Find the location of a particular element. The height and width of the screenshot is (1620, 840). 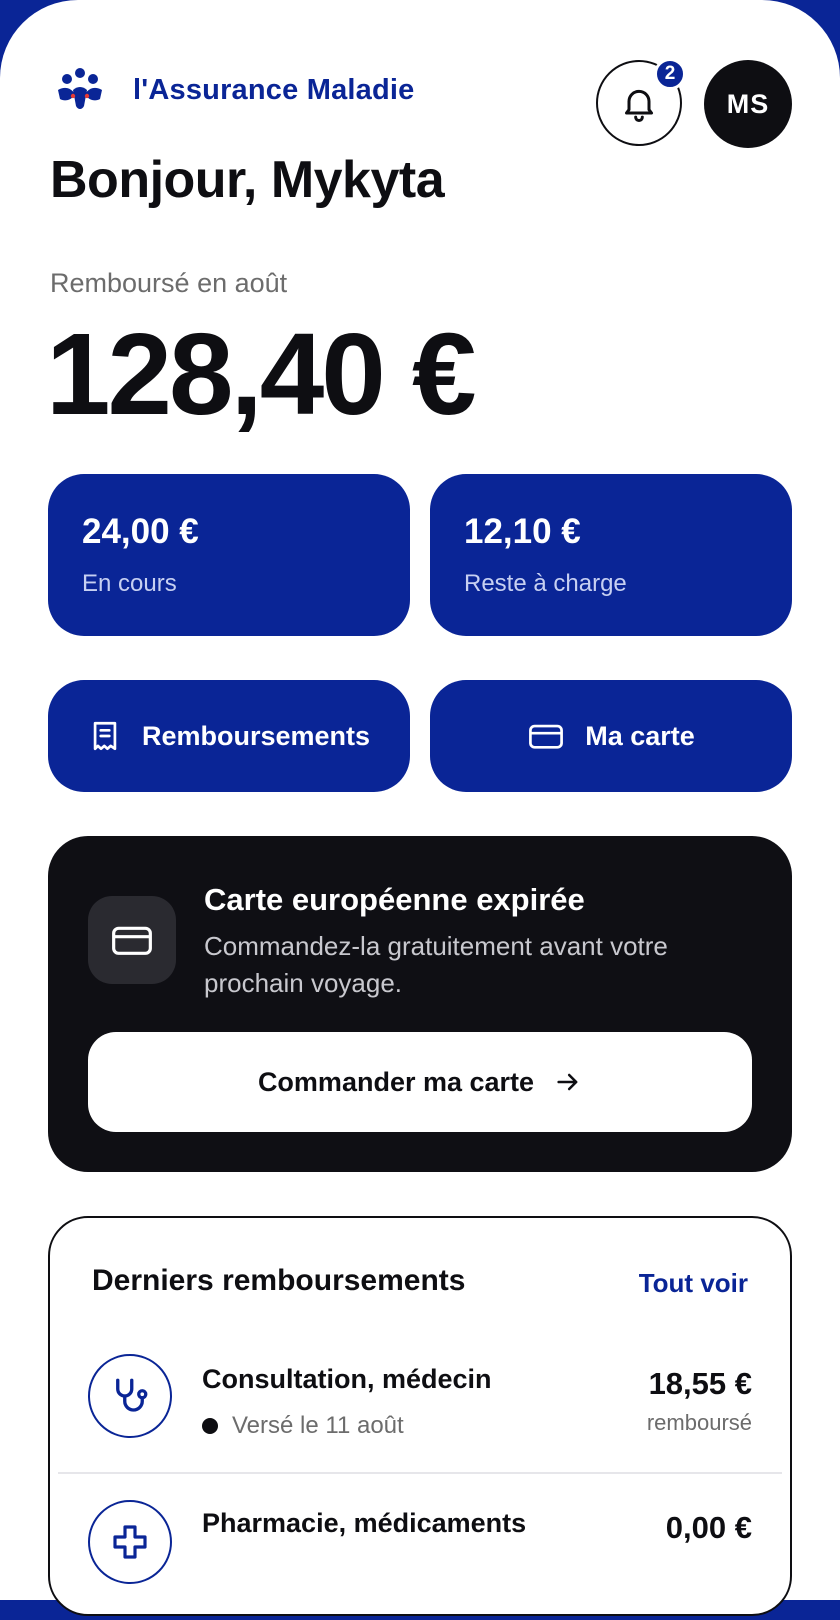

recent-title: Derniers remboursements is located at coordinates (279, 1280).